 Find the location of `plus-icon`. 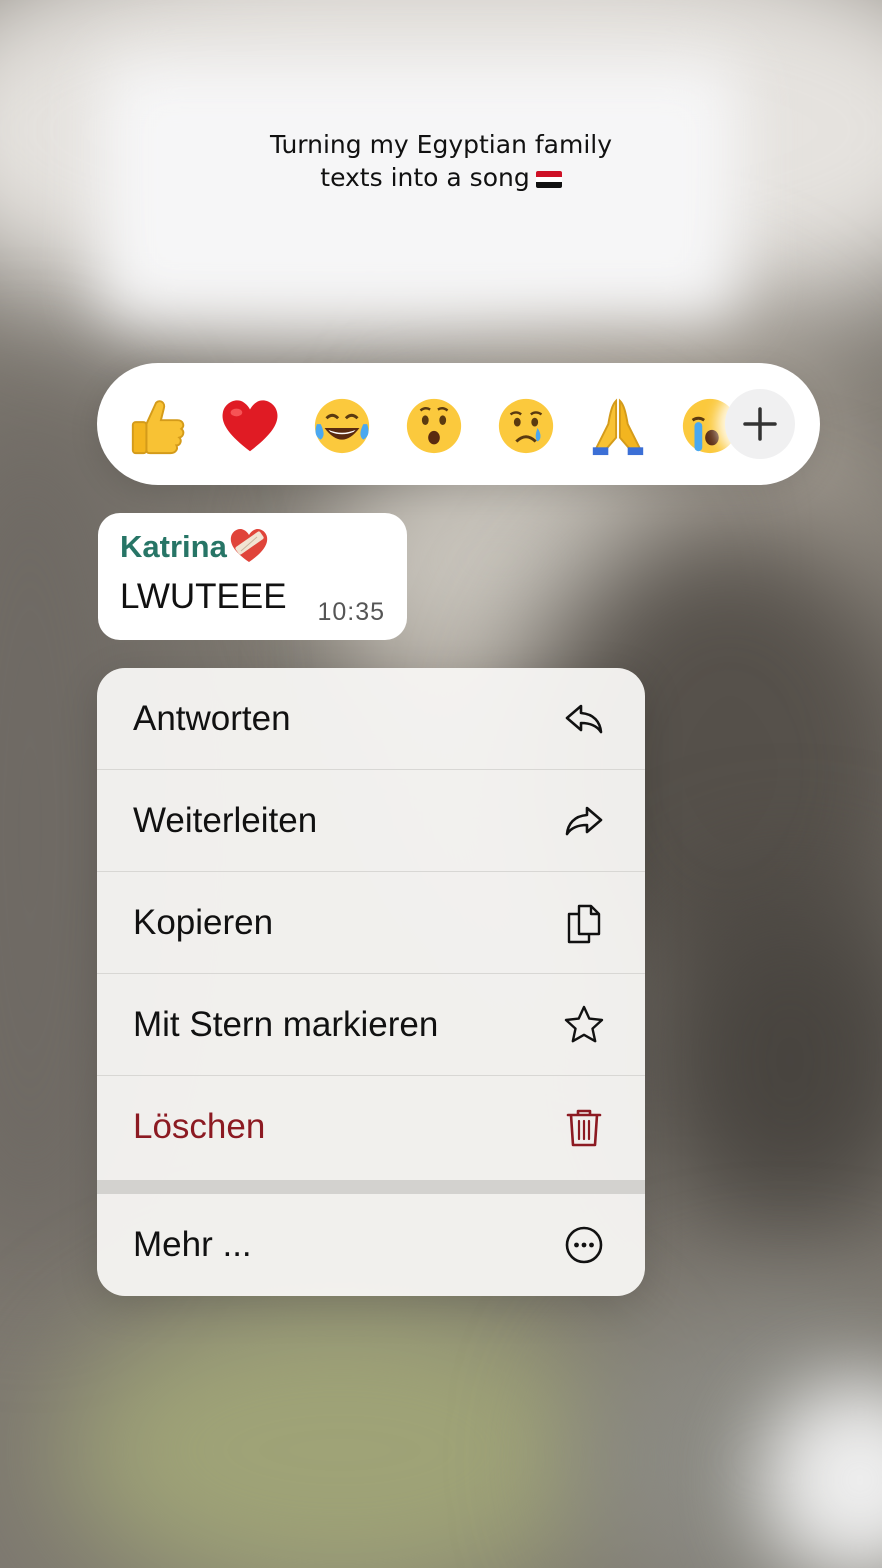

plus-icon is located at coordinates (760, 424).